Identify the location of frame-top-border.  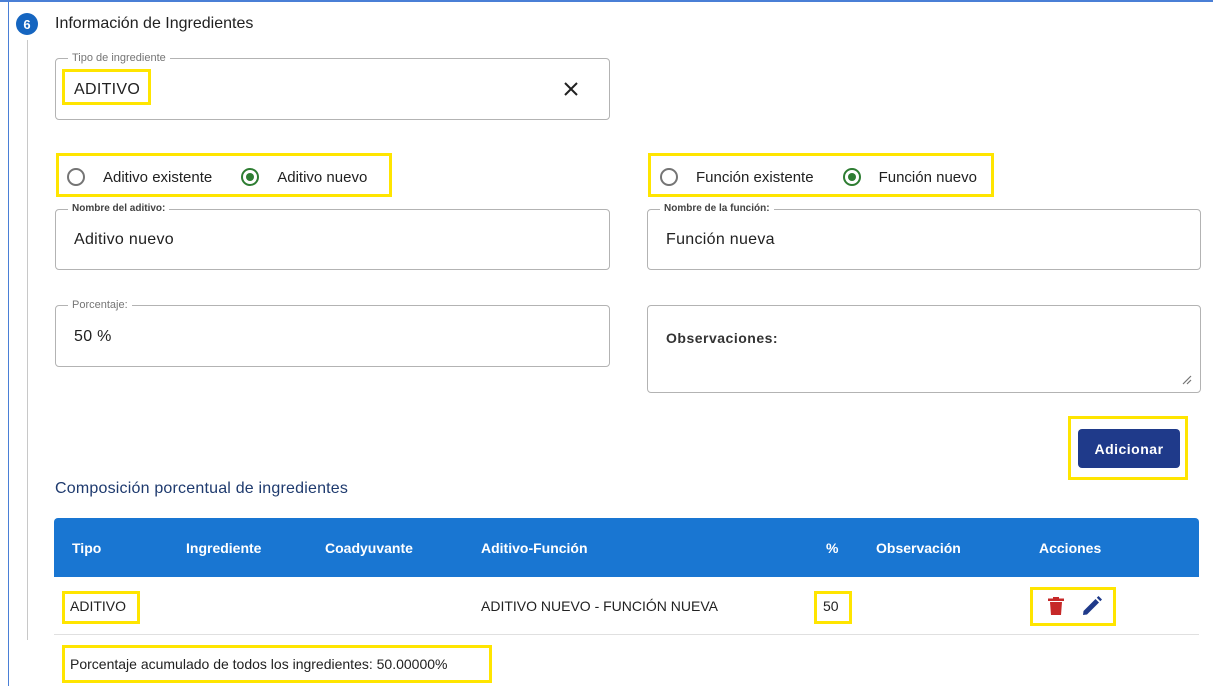
(606, 1).